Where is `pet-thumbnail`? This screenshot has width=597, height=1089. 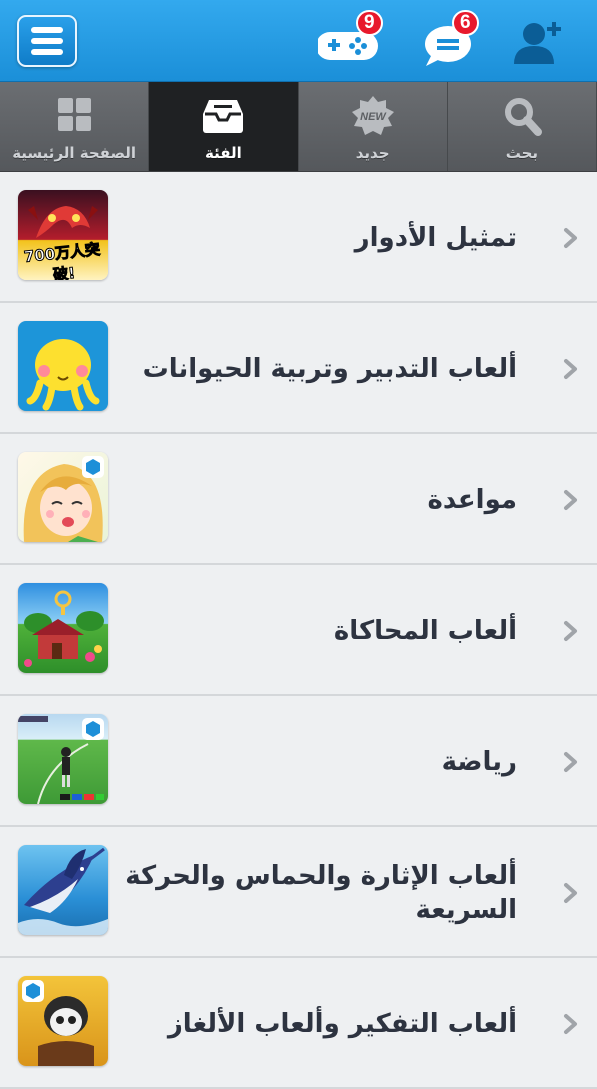 pet-thumbnail is located at coordinates (63, 366).